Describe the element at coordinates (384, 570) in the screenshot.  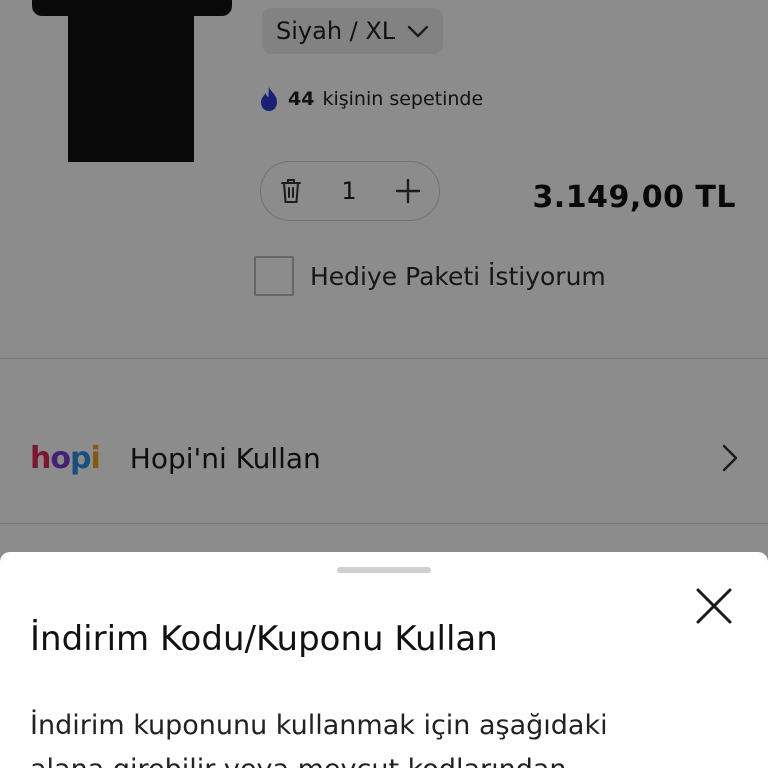
I see `drag-handle` at that location.